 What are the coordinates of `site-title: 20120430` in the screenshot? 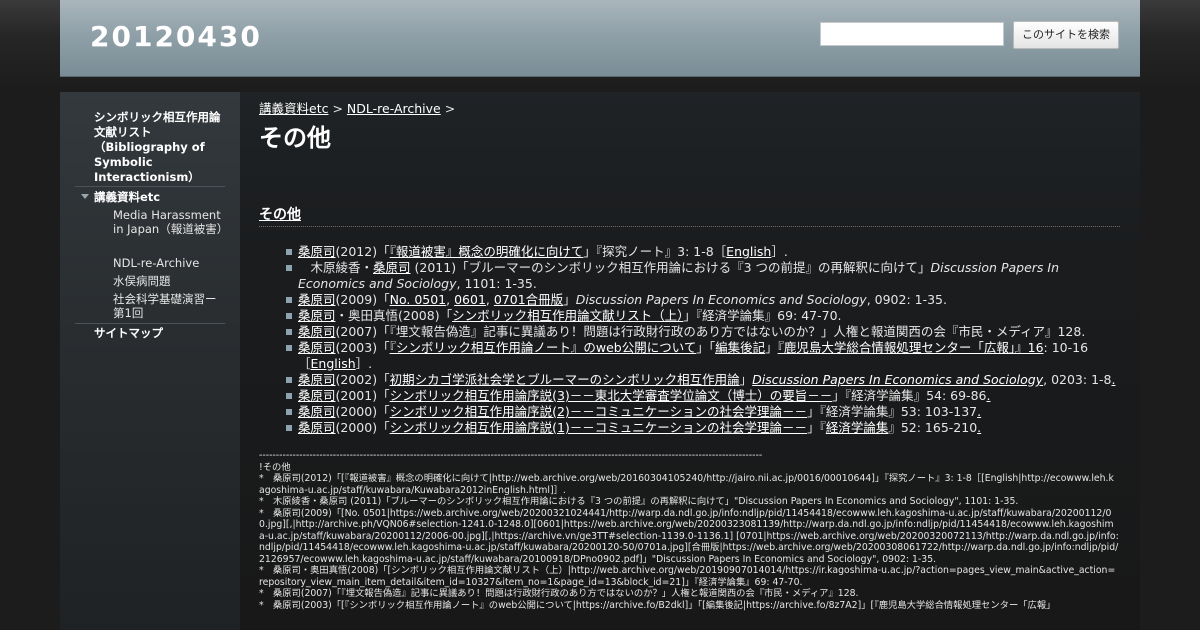 It's located at (176, 36).